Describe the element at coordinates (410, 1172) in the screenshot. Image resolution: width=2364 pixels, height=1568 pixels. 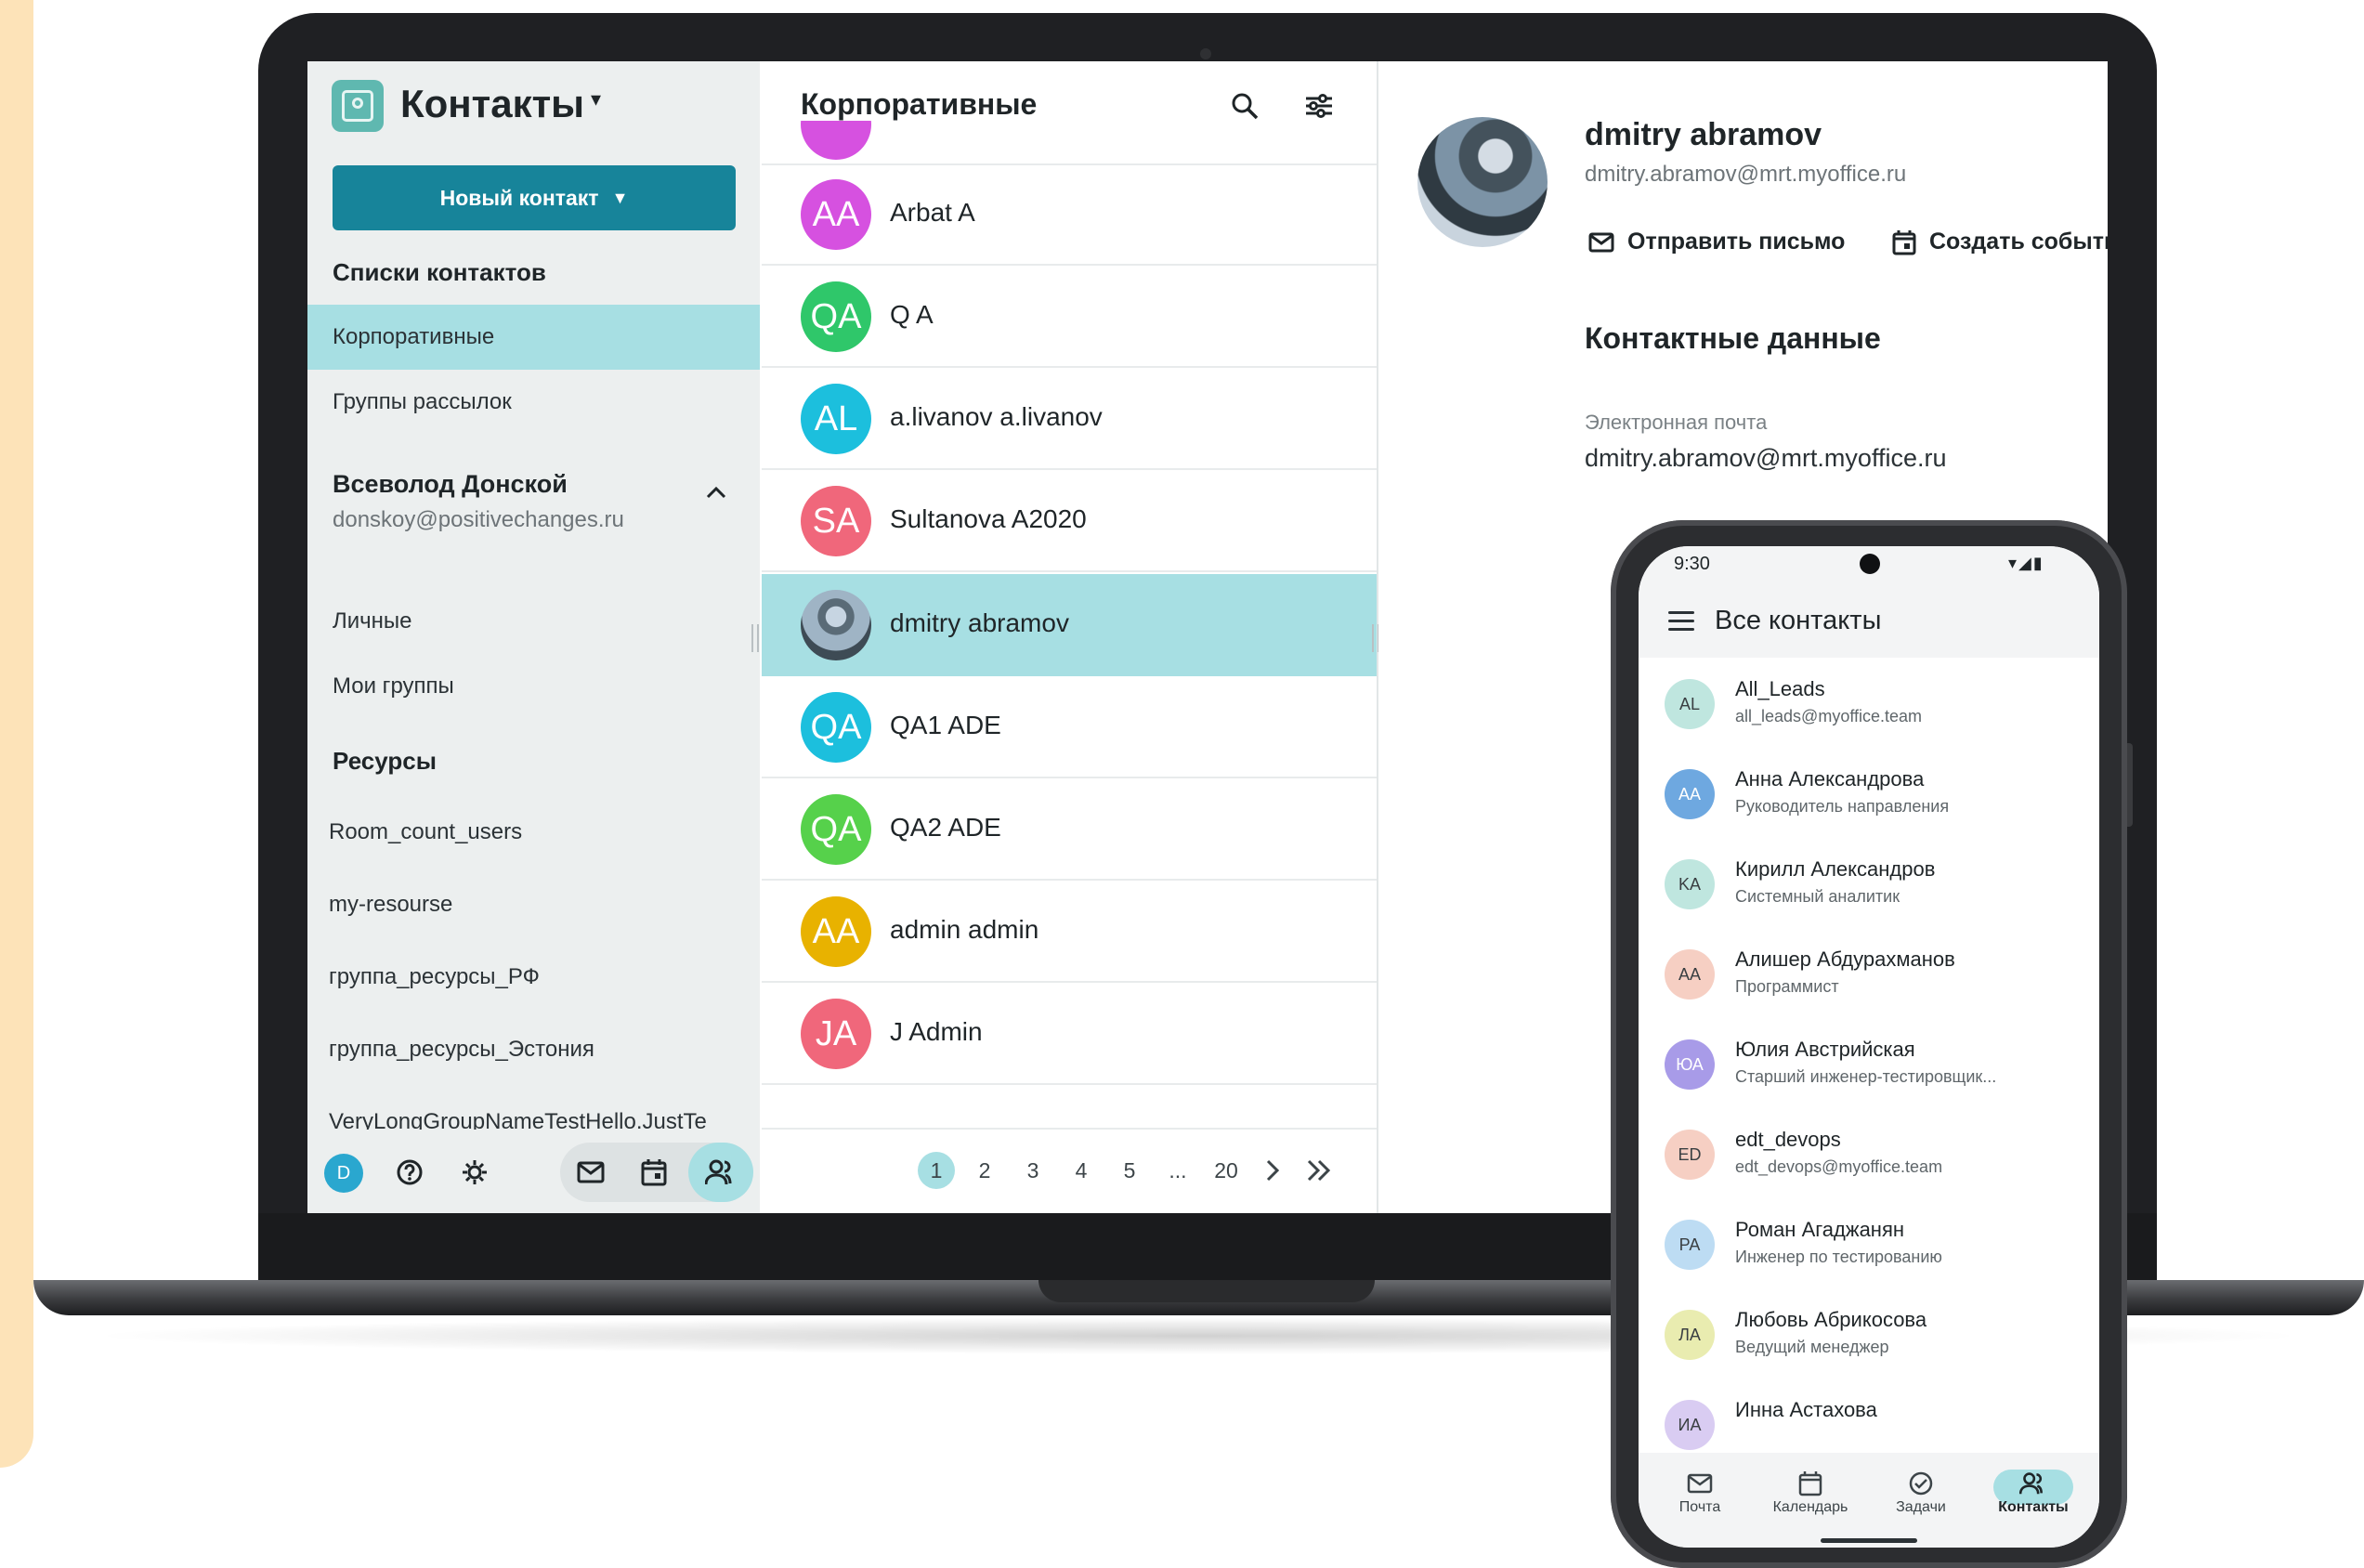
I see `help-icon` at that location.